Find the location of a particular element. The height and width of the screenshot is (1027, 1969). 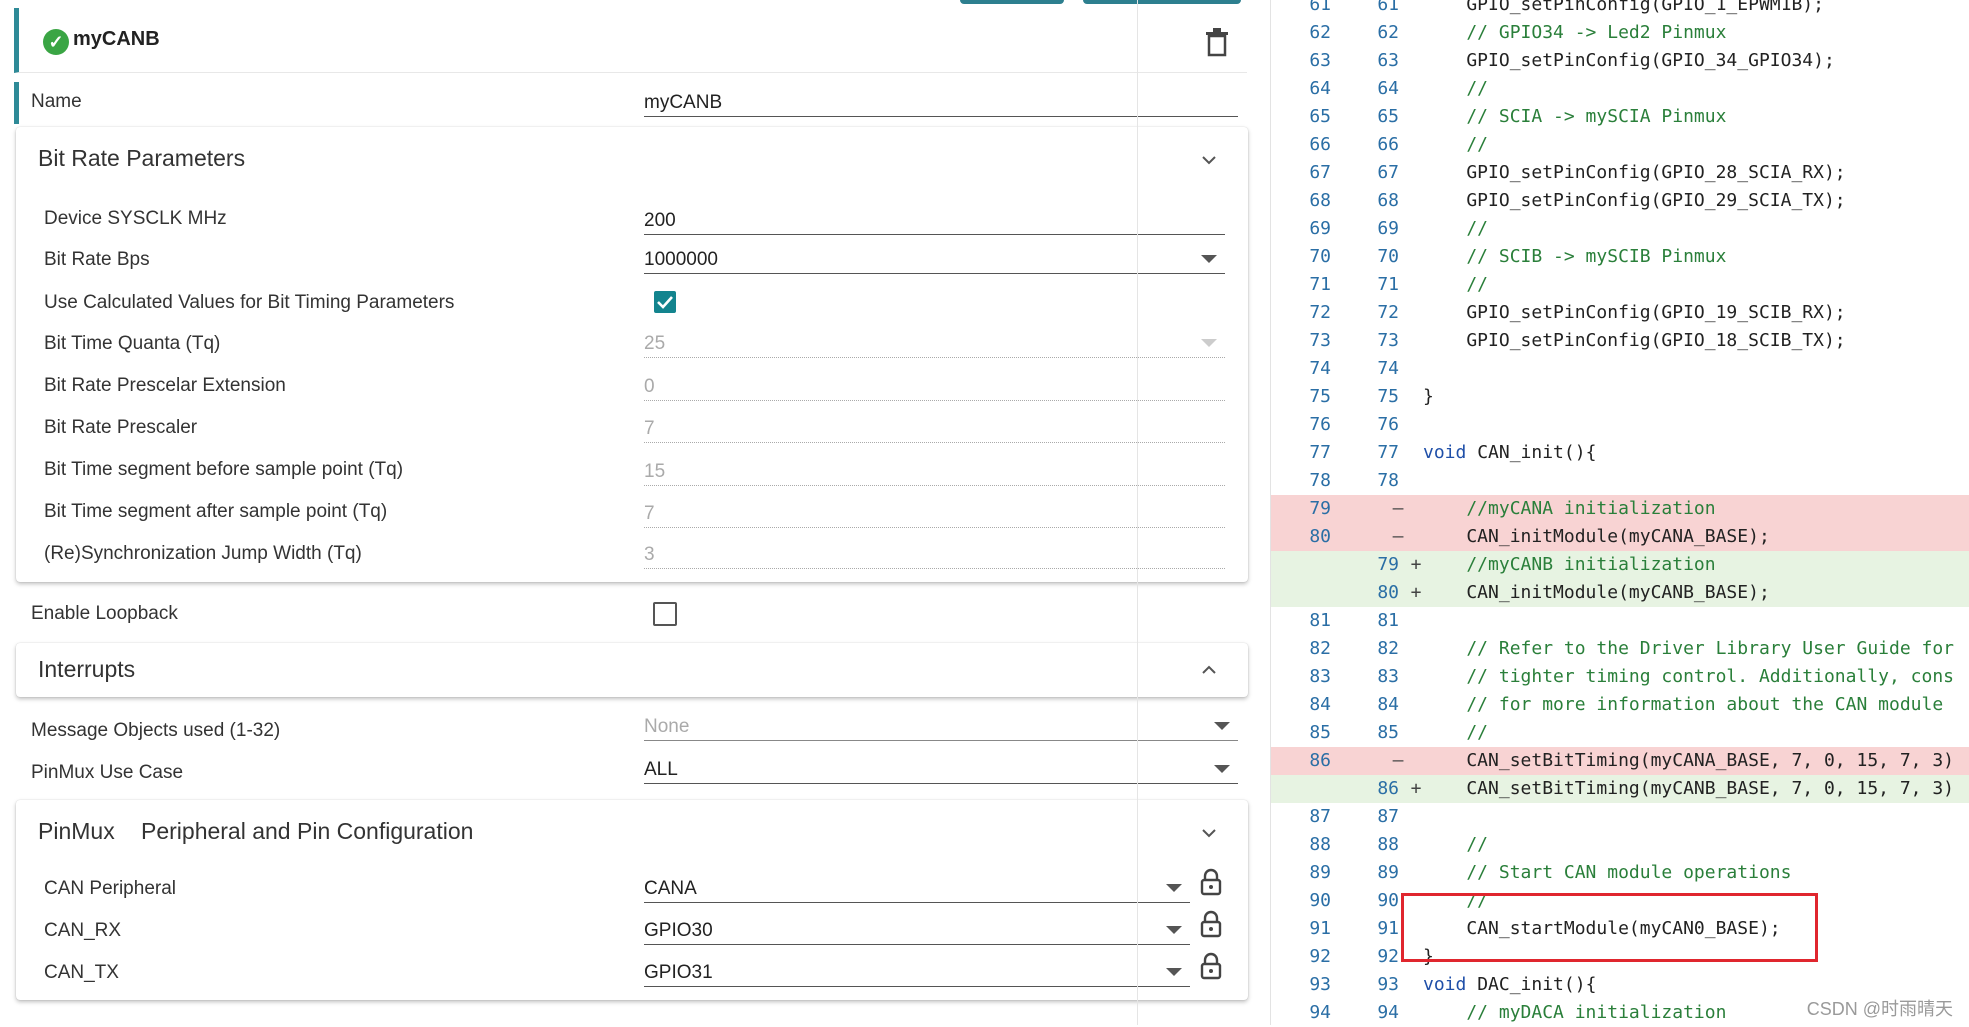

sjw-value: 3 is located at coordinates (649, 554).